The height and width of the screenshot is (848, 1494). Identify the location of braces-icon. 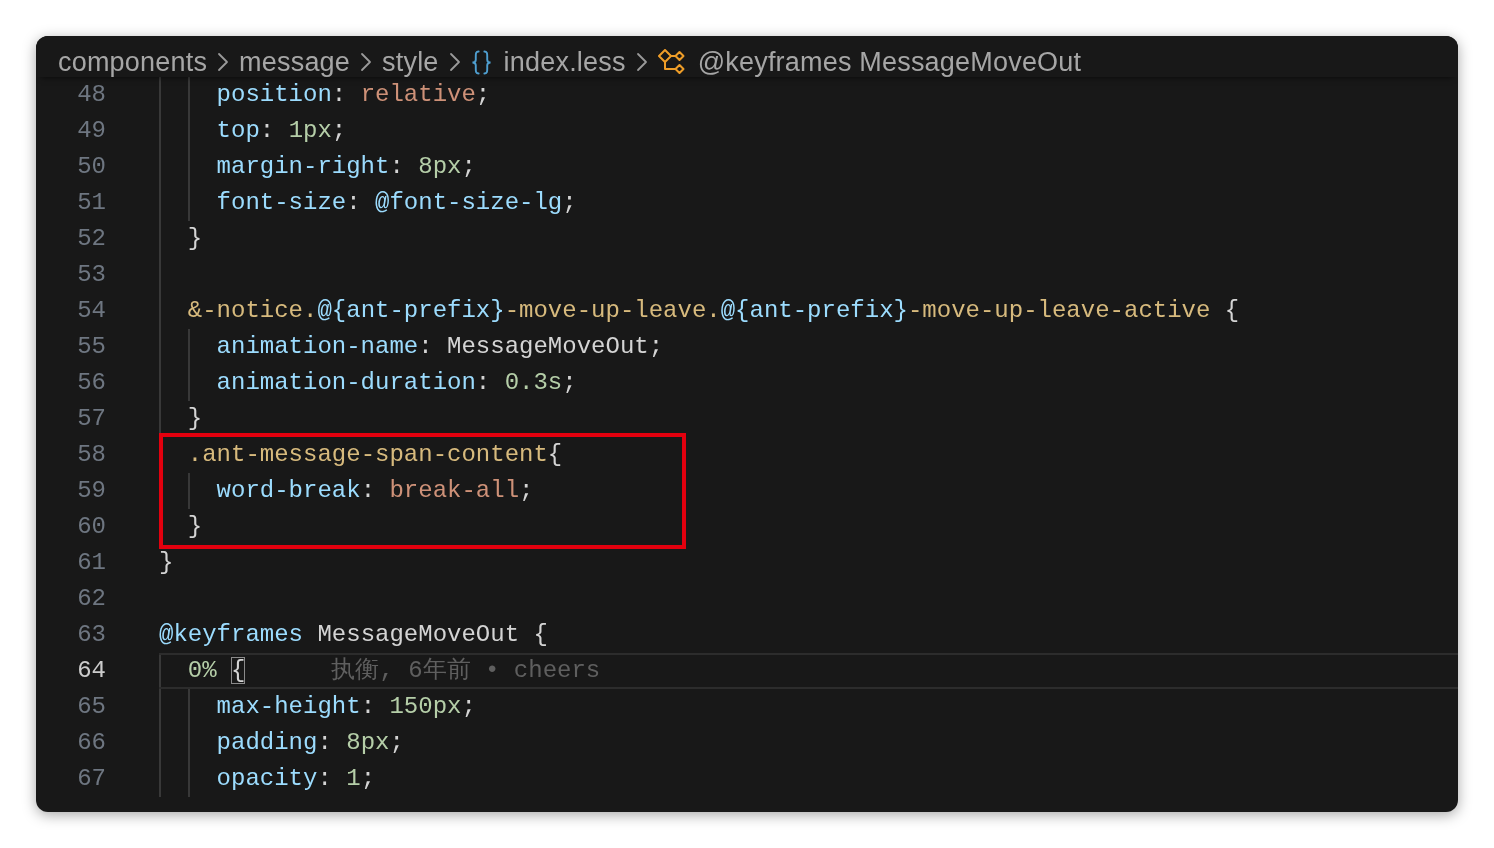
(481, 62).